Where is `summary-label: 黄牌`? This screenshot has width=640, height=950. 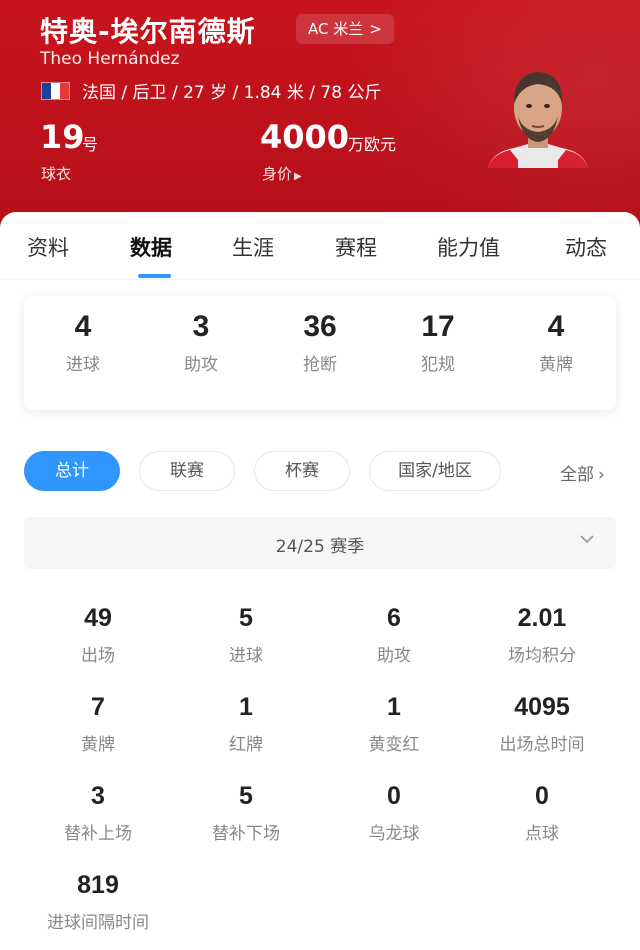 summary-label: 黄牌 is located at coordinates (556, 365).